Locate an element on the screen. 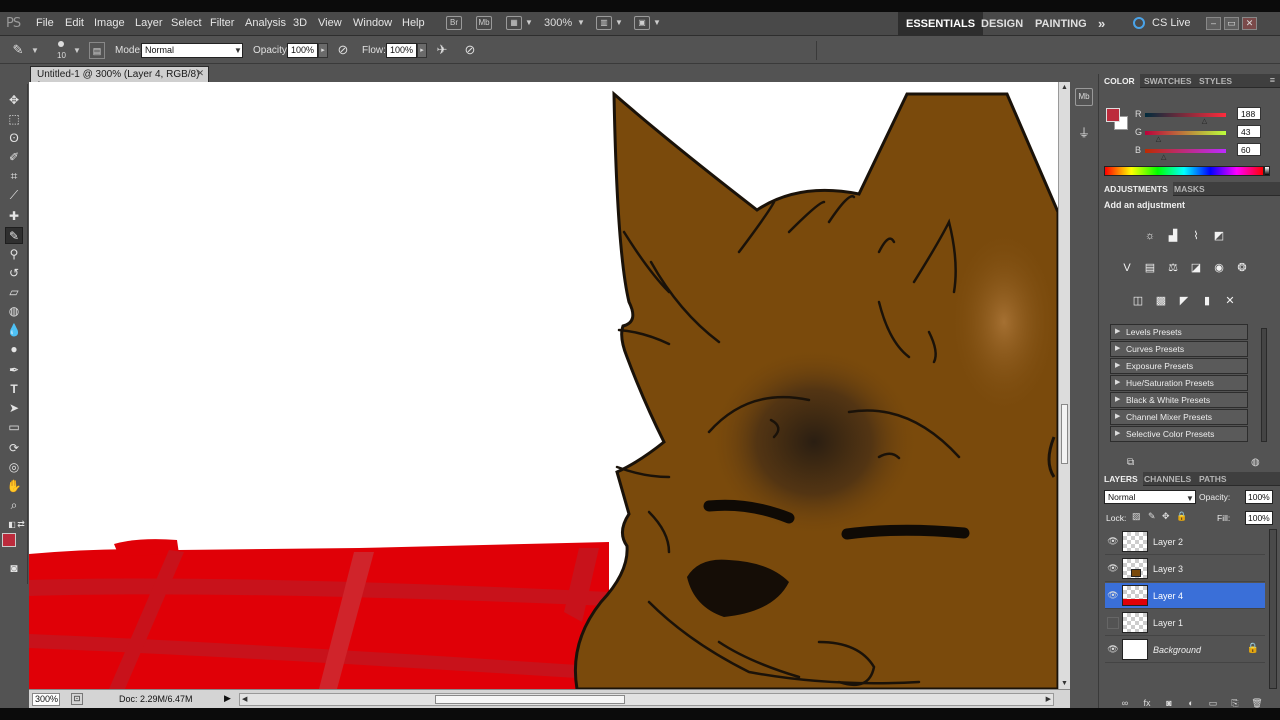 This screenshot has width=1280, height=720. pressure-opacity-icon: ⊘ is located at coordinates (343, 50).